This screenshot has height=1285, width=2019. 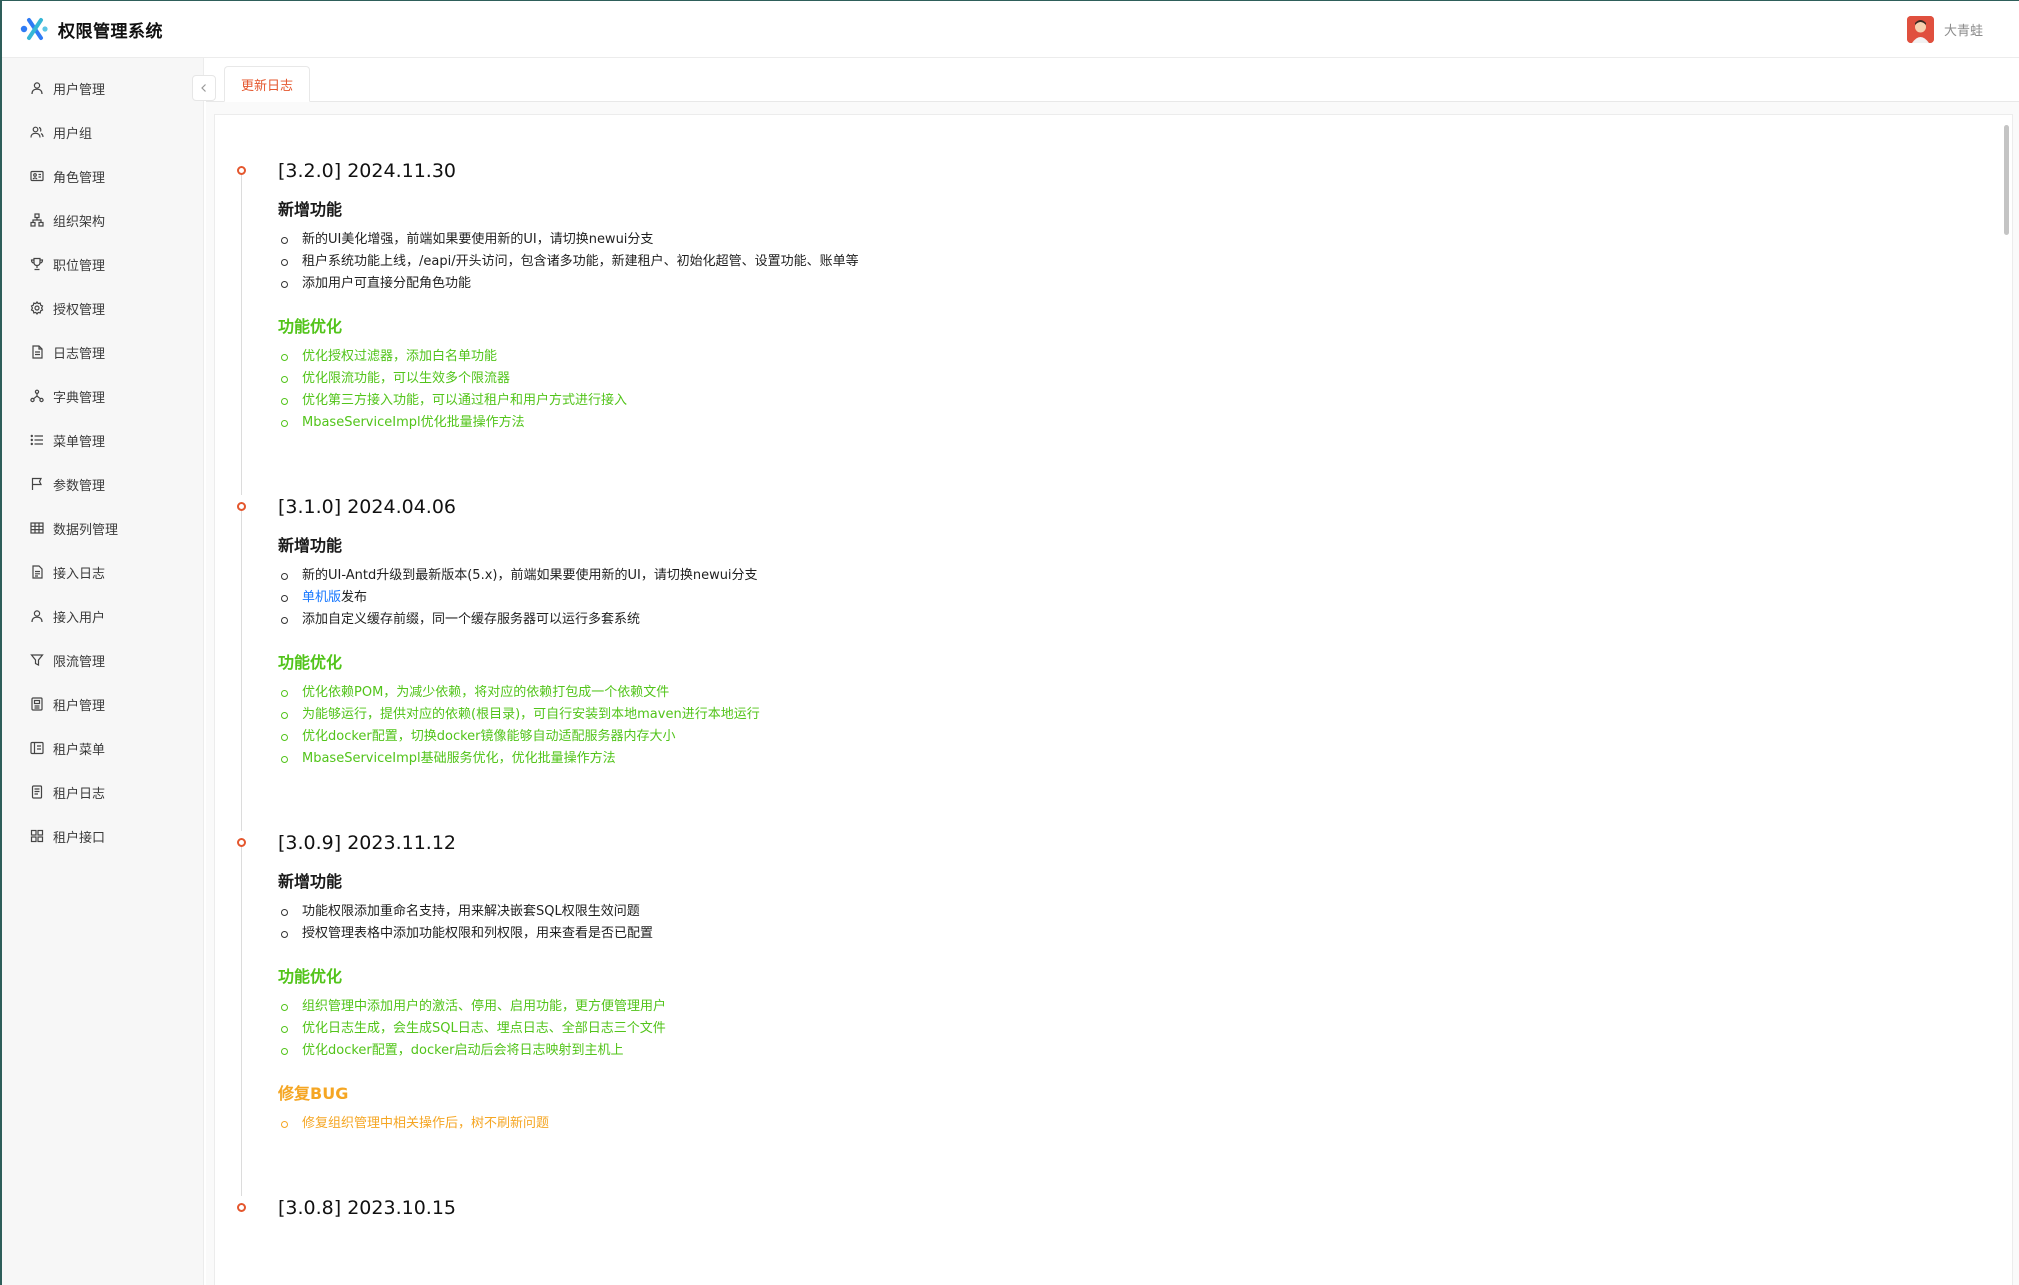 What do you see at coordinates (1135, 620) in the screenshot?
I see `list-item: 添加自定义缓存前缀，同一个缓存服务器可以运行多套系统` at bounding box center [1135, 620].